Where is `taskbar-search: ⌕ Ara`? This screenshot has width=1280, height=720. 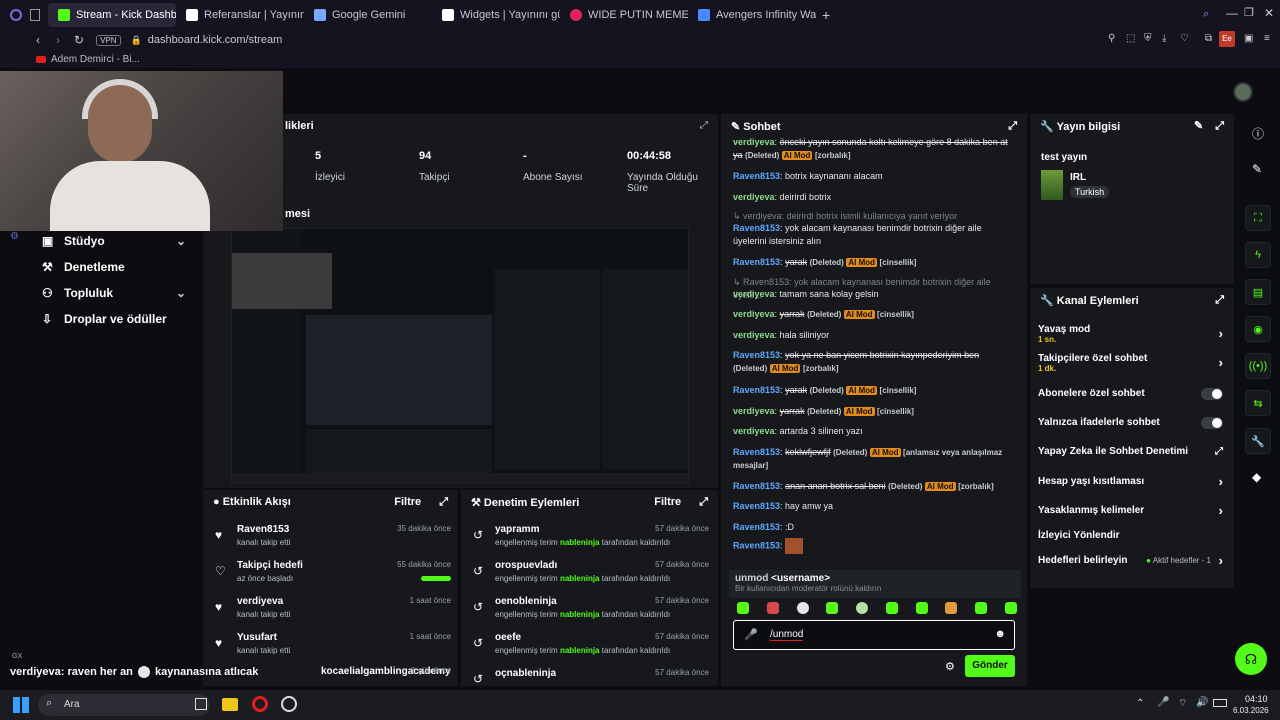 taskbar-search: ⌕ Ara is located at coordinates (124, 705).